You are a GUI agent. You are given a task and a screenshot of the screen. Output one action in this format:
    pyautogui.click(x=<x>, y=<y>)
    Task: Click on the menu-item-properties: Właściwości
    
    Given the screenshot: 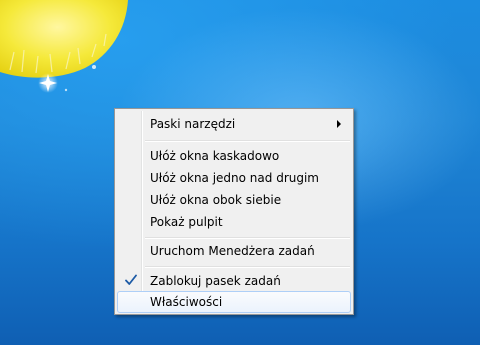 What is the action you would take?
    pyautogui.click(x=234, y=302)
    